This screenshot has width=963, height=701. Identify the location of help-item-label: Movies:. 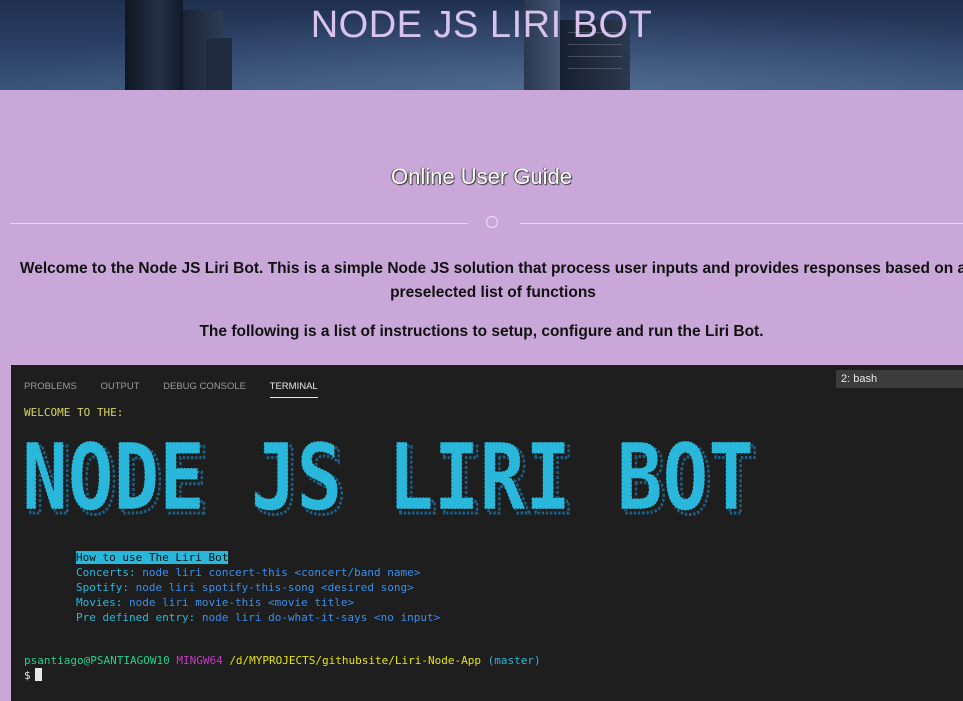
(99, 602).